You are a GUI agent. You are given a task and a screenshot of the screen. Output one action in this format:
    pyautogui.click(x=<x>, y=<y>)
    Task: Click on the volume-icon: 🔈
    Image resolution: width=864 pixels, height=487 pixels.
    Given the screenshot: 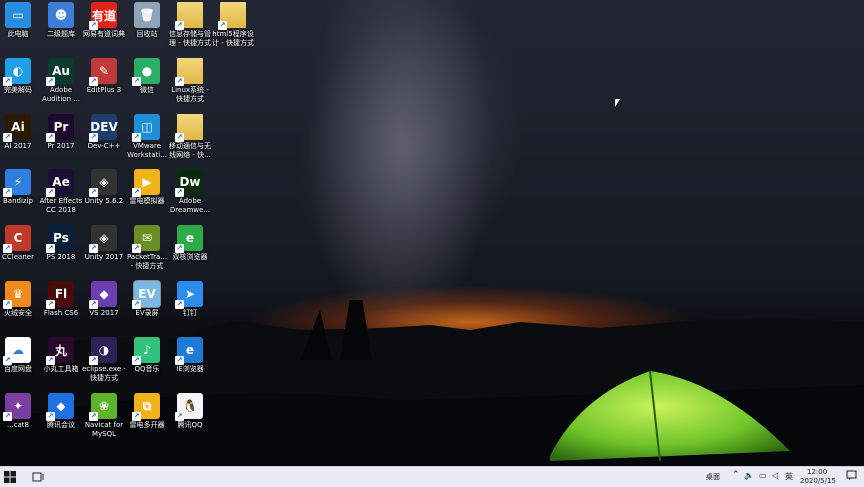 What is the action you would take?
    pyautogui.click(x=749, y=475)
    